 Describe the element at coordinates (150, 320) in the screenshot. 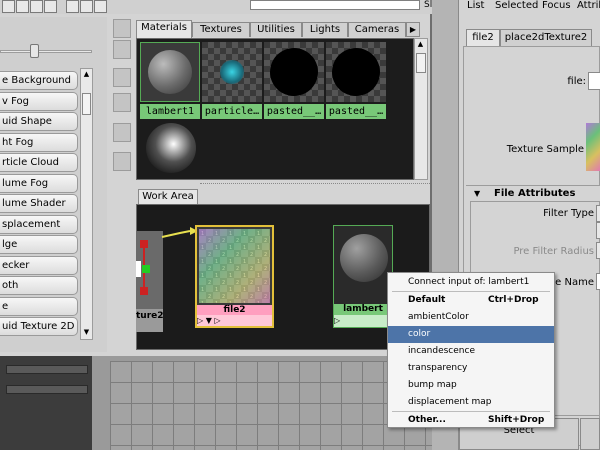

I see `node-label: ture2` at that location.